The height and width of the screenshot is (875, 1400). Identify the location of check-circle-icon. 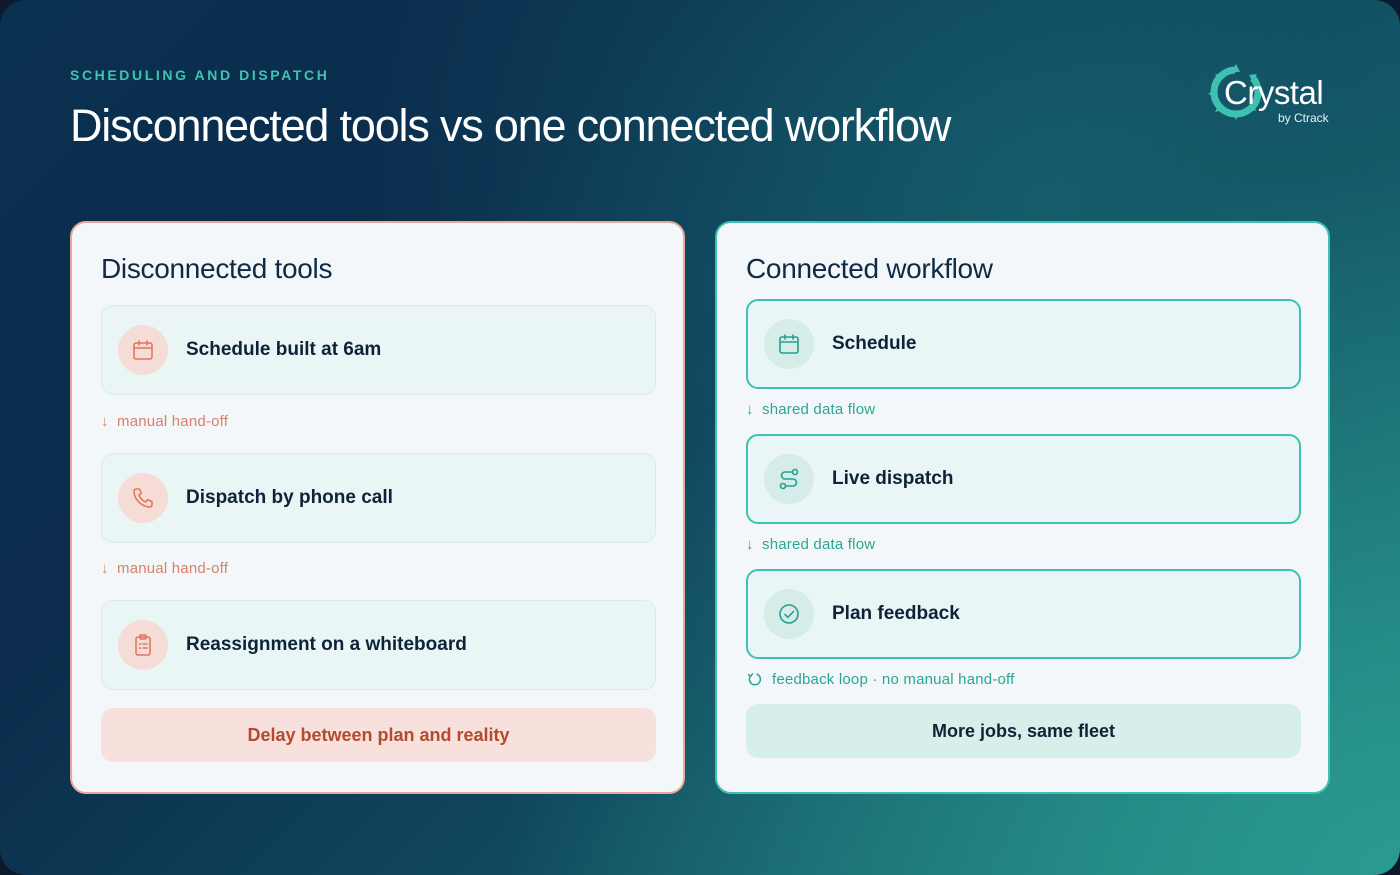
(789, 614).